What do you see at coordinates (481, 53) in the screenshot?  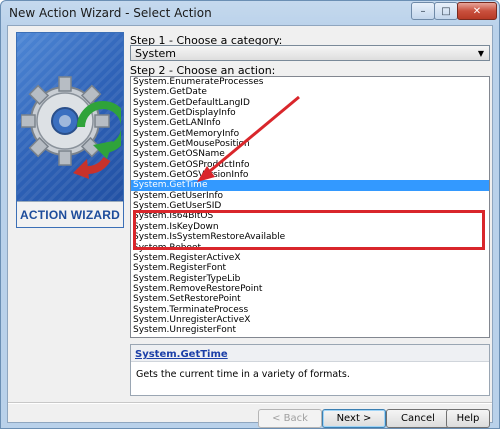 I see `chevron-down-icon: ▼` at bounding box center [481, 53].